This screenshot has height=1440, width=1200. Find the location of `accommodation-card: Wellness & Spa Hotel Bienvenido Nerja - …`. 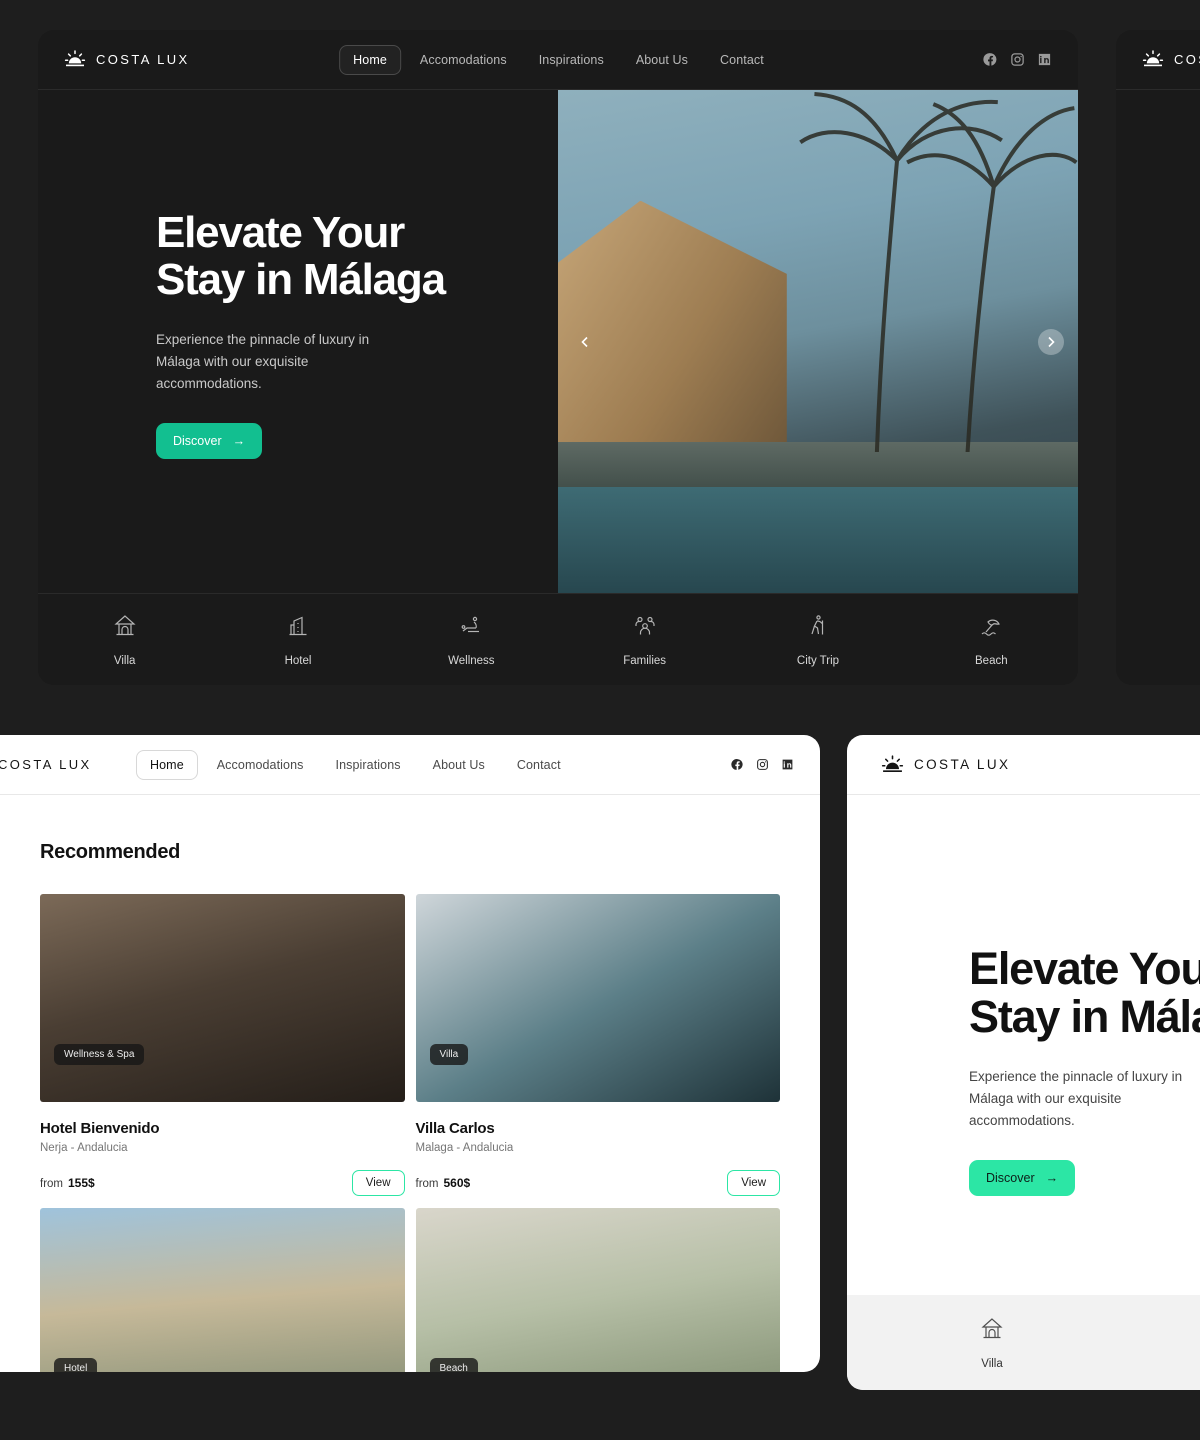

accommodation-card: Wellness & Spa Hotel Bienvenido Nerja - … is located at coordinates (222, 1045).